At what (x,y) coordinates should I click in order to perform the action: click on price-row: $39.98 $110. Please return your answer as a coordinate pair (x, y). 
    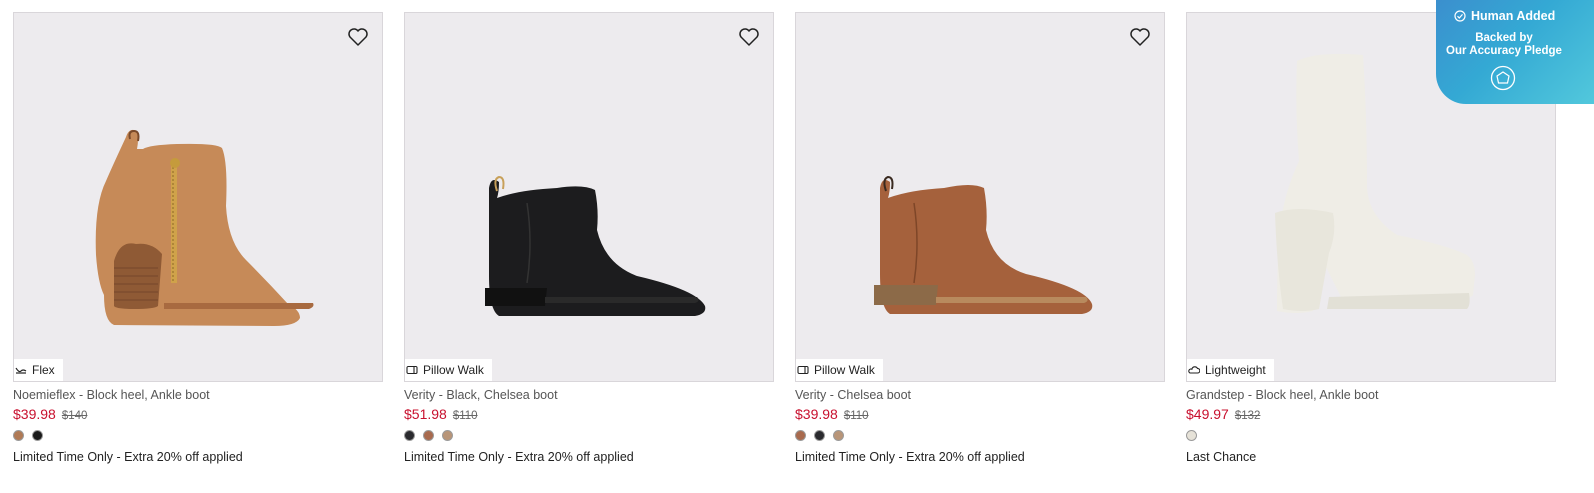
    Looking at the image, I should click on (980, 414).